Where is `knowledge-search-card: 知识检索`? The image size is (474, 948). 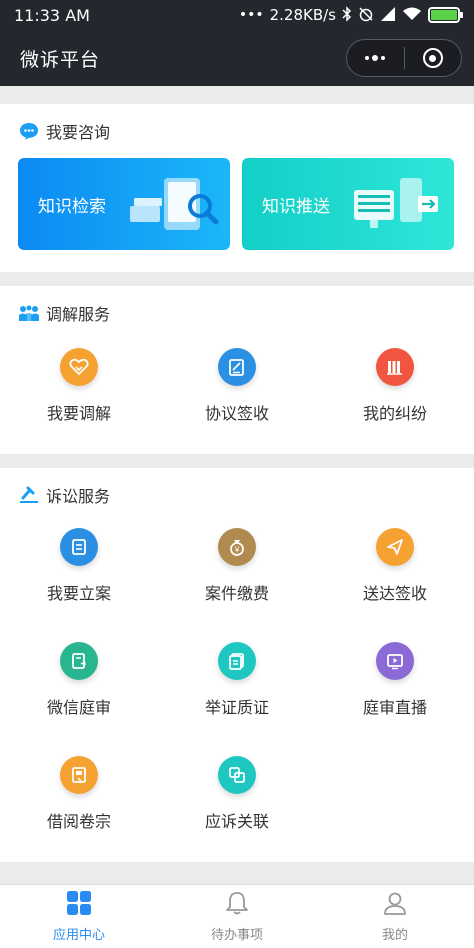 knowledge-search-card: 知识检索 is located at coordinates (124, 204).